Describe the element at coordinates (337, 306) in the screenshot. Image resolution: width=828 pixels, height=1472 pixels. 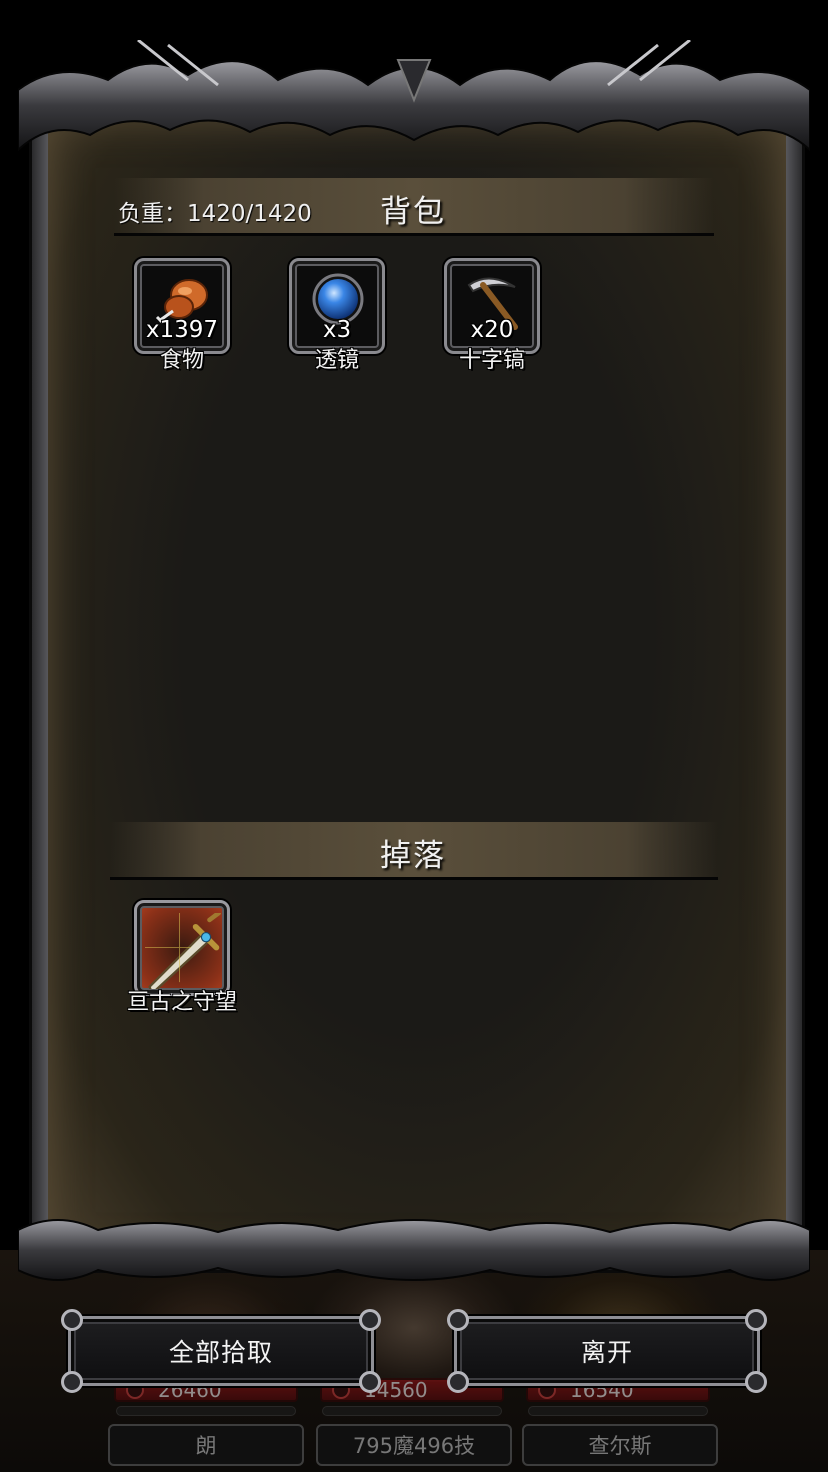
I see `item-slot-frame: x3` at that location.